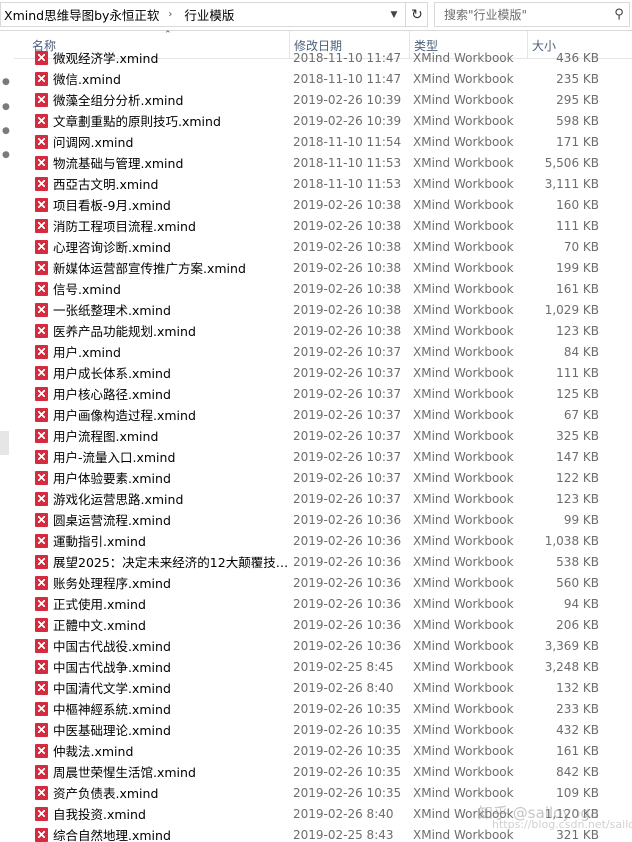 Image resolution: width=632 pixels, height=842 pixels. Describe the element at coordinates (581, 247) in the screenshot. I see `file-size: 70 KB` at that location.